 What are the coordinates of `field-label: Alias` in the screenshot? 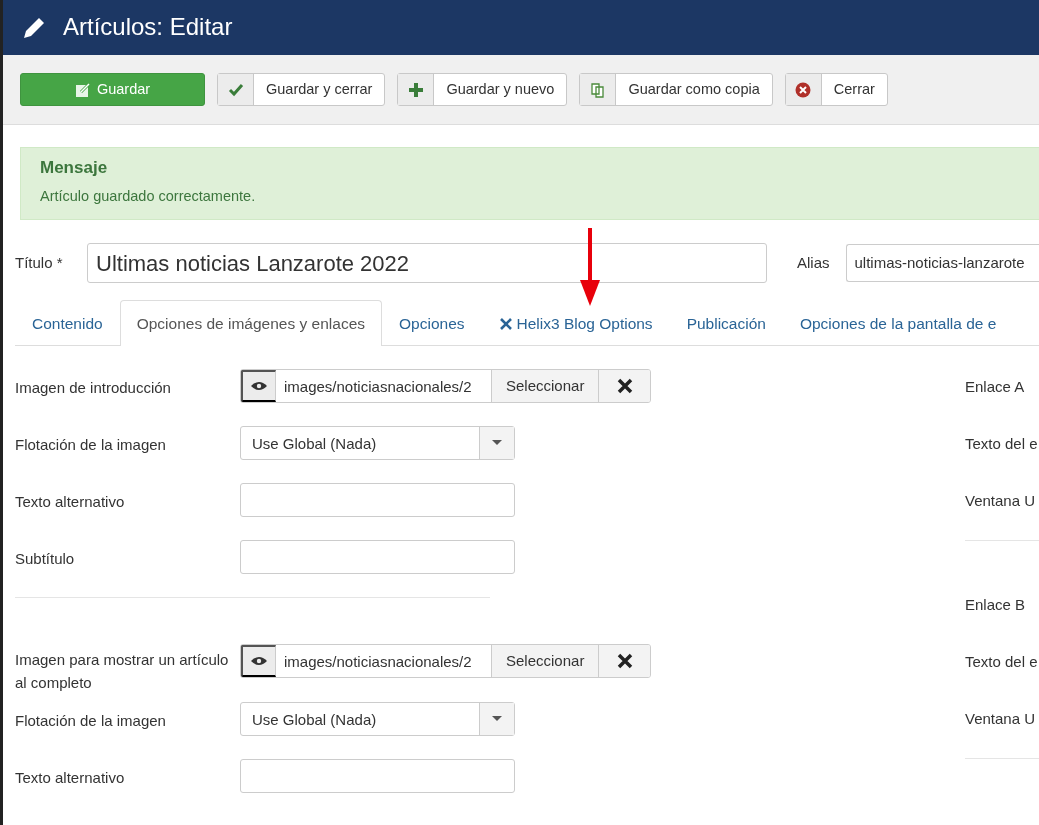 It's located at (813, 262).